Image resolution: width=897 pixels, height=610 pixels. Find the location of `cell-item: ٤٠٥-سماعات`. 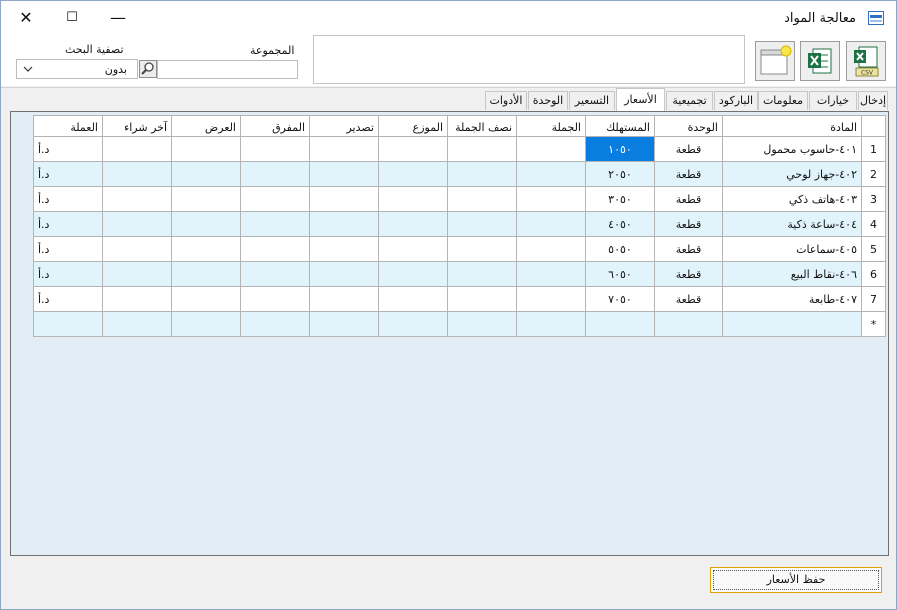

cell-item: ٤٠٥-سماعات is located at coordinates (792, 249).